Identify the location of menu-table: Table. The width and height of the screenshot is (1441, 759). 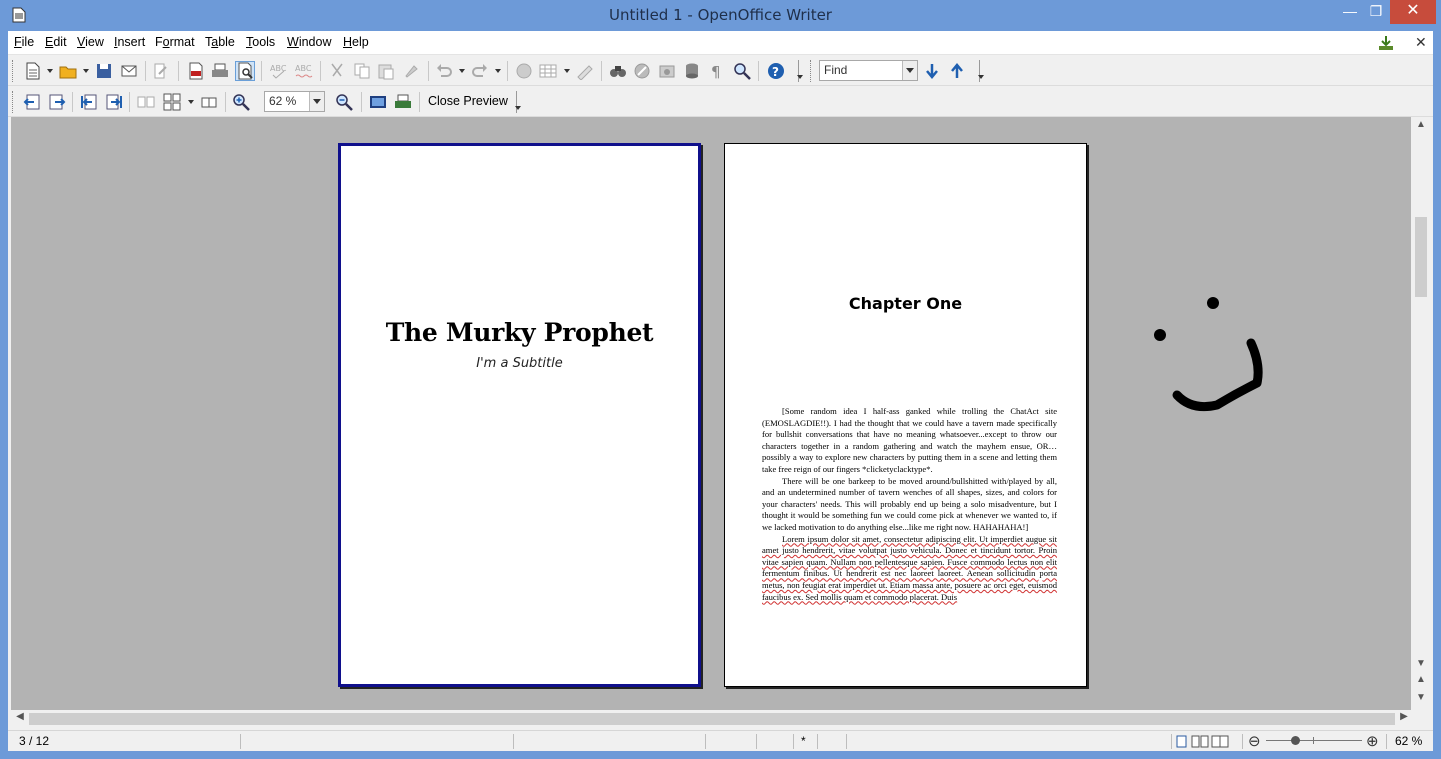
(220, 42).